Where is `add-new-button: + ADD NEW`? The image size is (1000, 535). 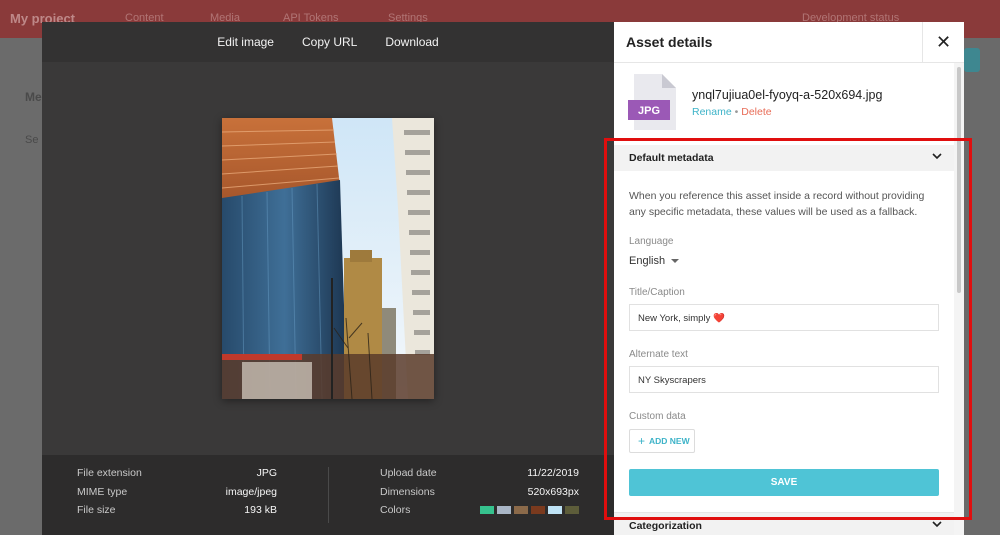
add-new-button: + ADD NEW is located at coordinates (662, 441).